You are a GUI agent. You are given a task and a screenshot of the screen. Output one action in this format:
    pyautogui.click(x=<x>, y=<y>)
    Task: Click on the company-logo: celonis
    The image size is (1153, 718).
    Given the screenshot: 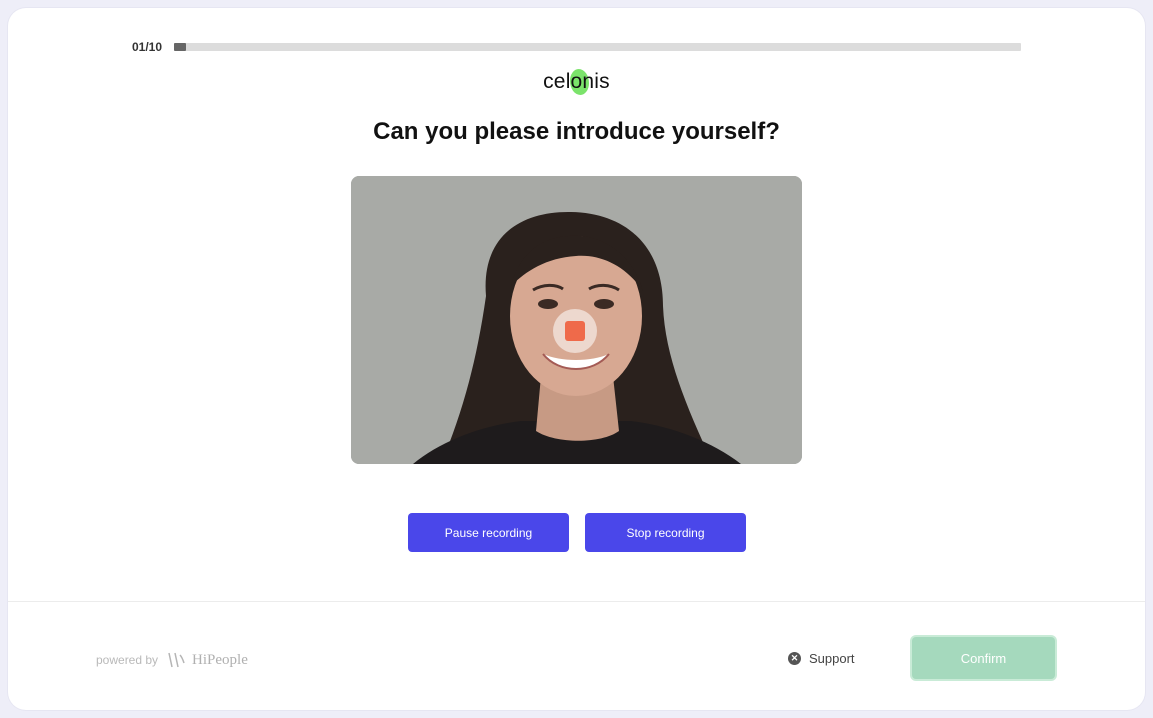 What is the action you would take?
    pyautogui.click(x=576, y=82)
    